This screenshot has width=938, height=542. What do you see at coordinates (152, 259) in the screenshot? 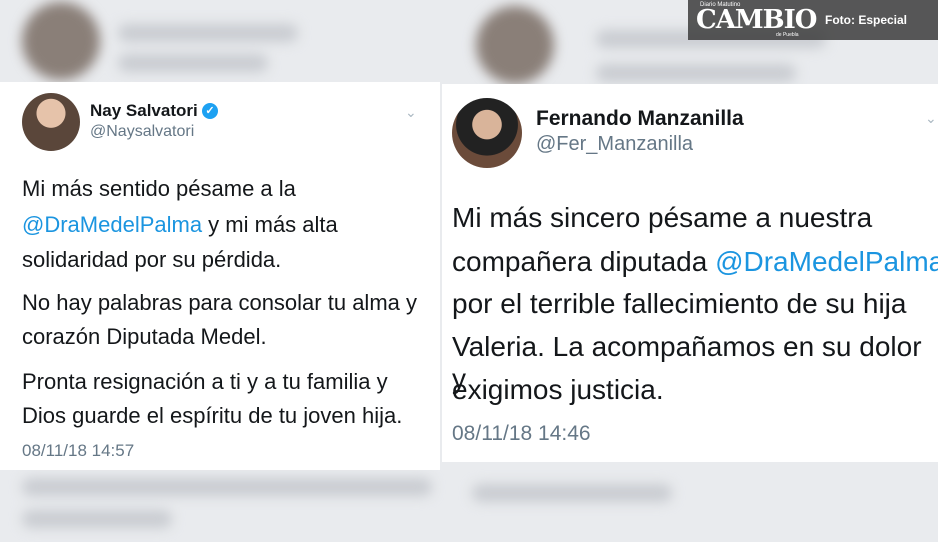
I see `tweet-text-line: solidaridad por su pérdida.` at bounding box center [152, 259].